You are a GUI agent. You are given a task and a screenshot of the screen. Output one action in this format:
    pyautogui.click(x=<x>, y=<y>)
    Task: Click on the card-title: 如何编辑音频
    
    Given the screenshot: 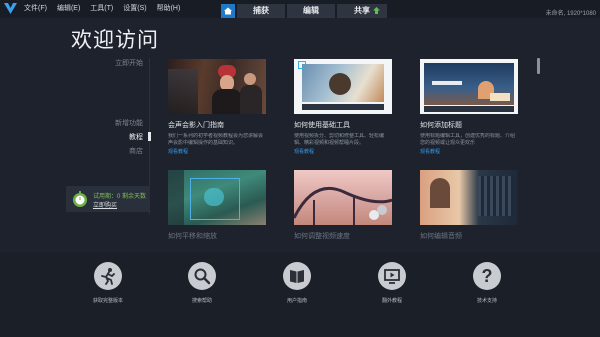 What is the action you would take?
    pyautogui.click(x=441, y=236)
    